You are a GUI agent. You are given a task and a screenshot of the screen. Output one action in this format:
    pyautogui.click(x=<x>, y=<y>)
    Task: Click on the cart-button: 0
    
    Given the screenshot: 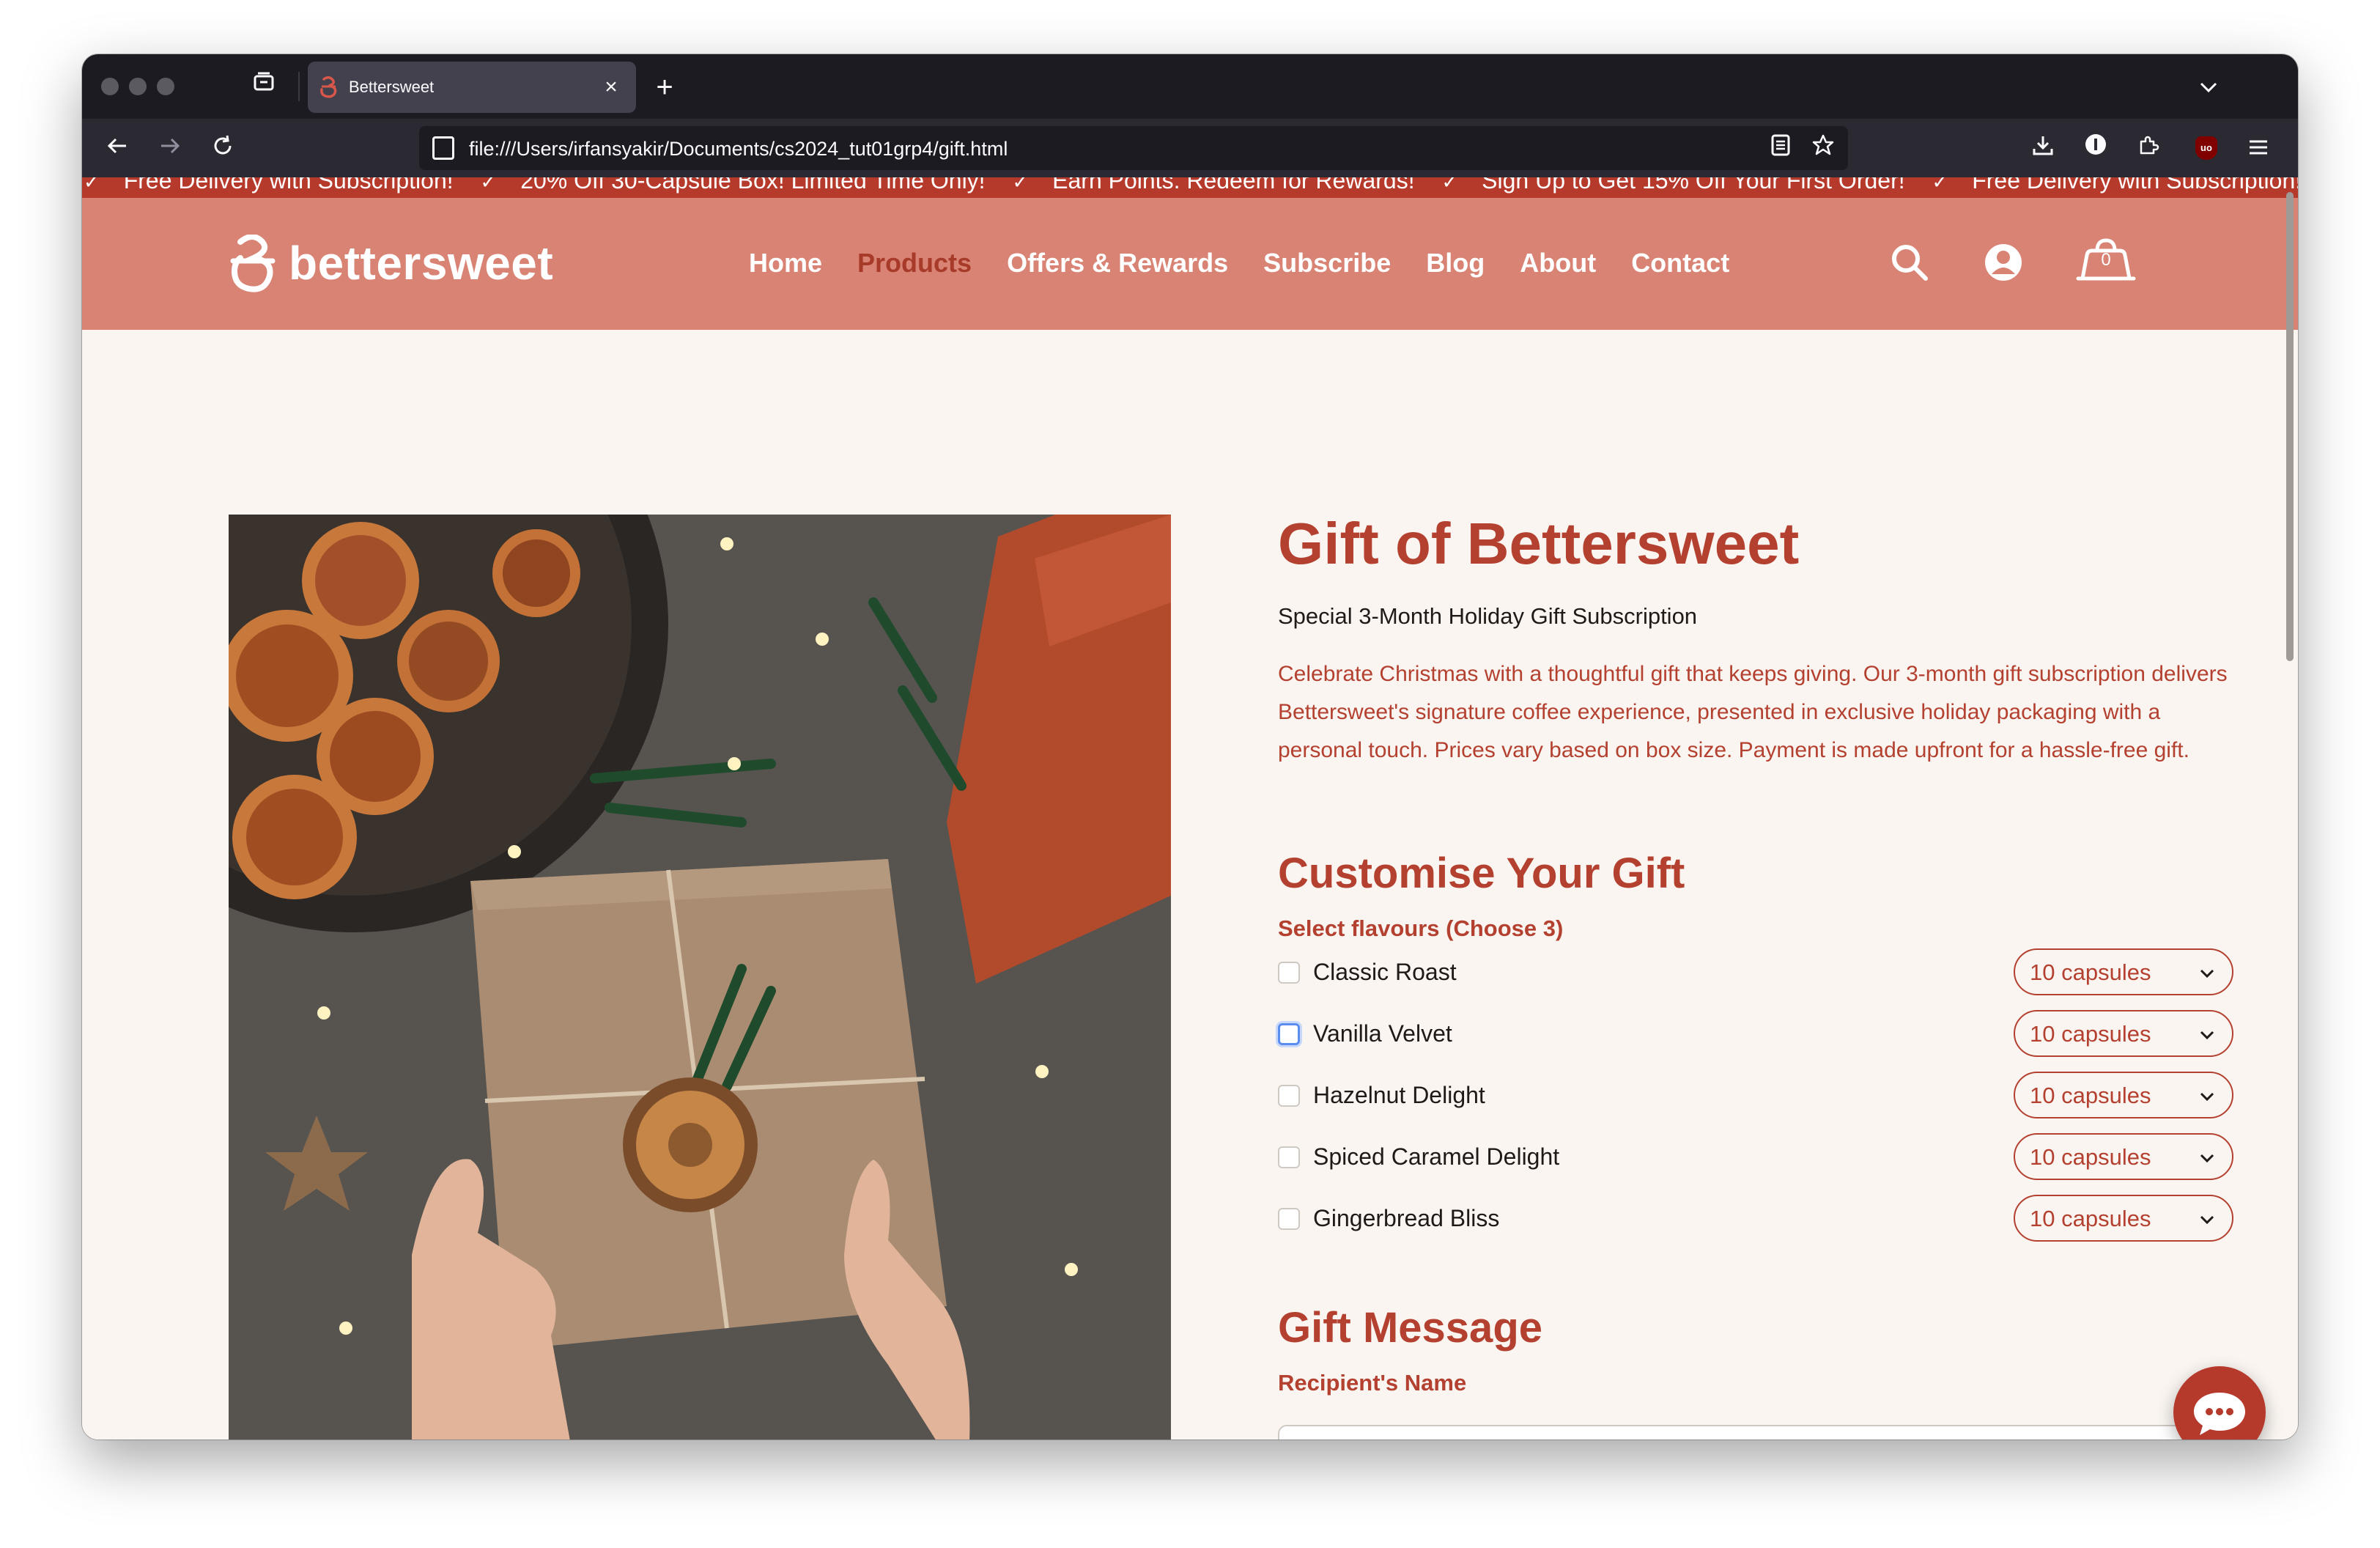 What is the action you would take?
    pyautogui.click(x=2106, y=260)
    